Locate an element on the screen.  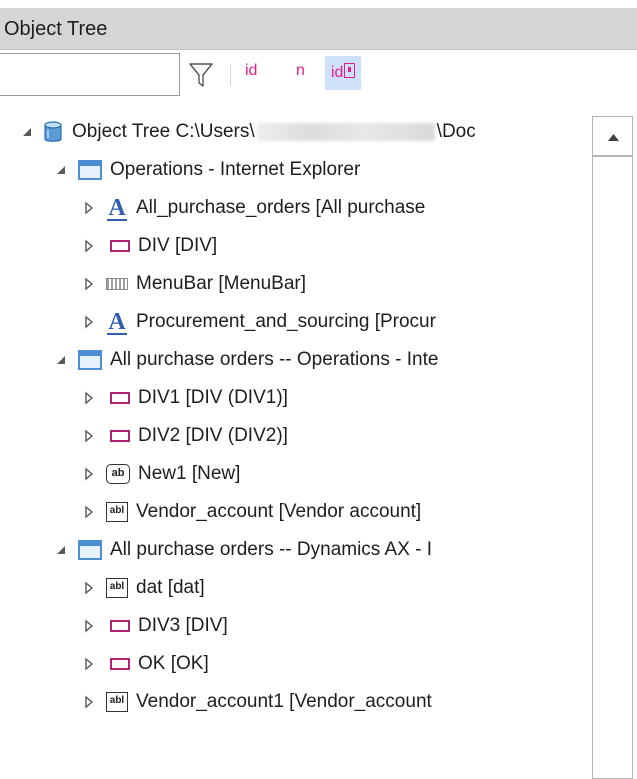
tree-node-label: All purchase orders -- Dynamics AX - I is located at coordinates (271, 549).